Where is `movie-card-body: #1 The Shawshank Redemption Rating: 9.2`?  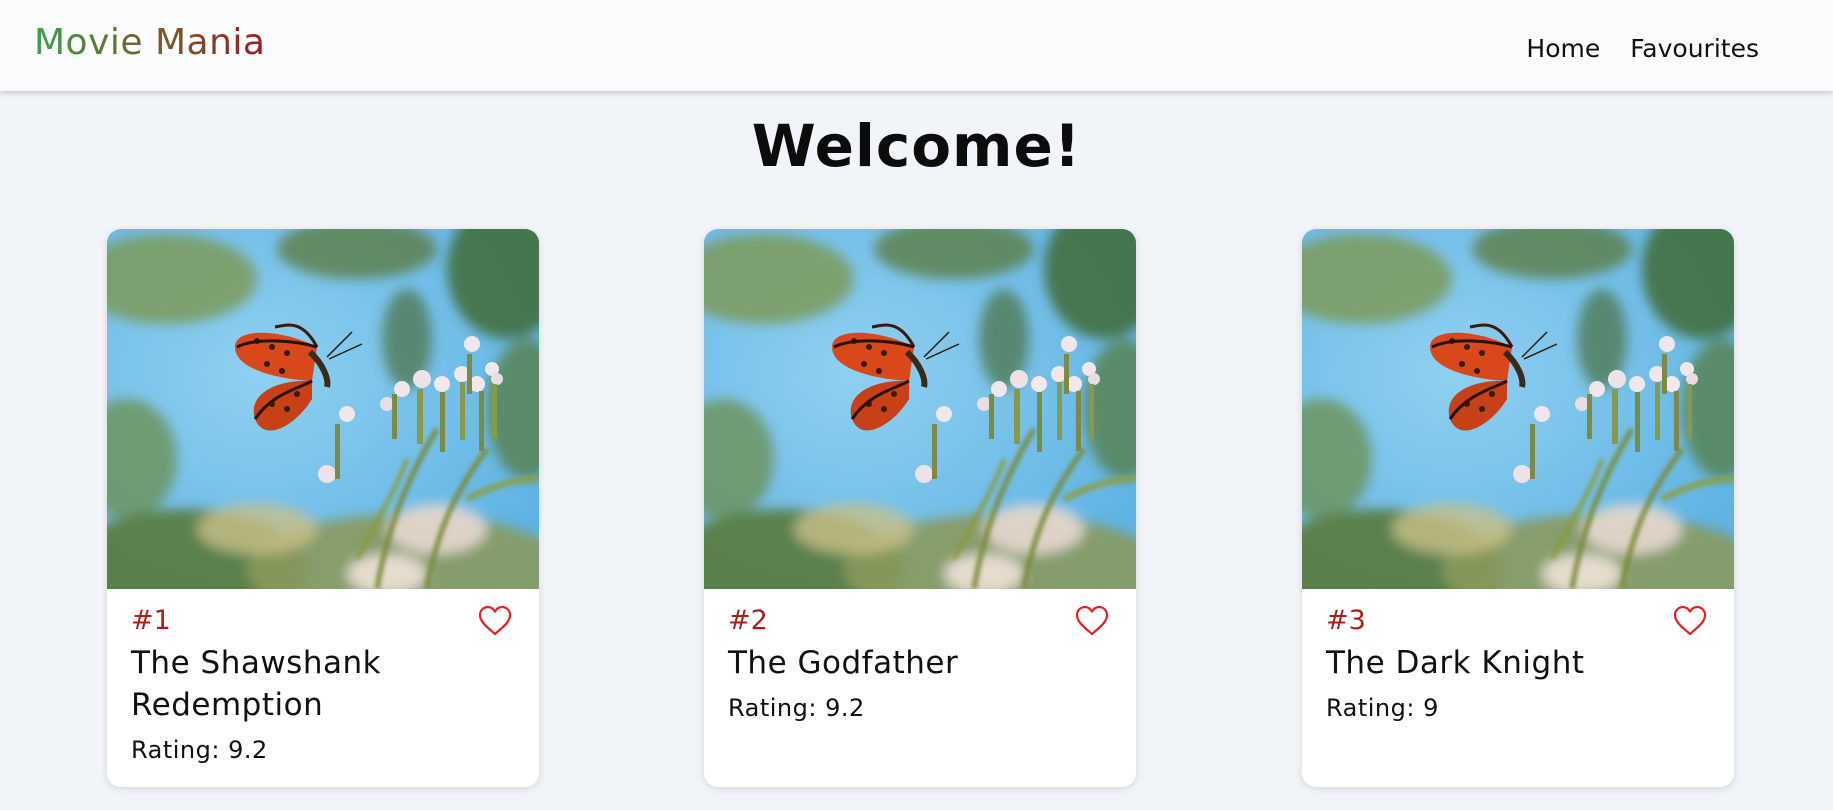
movie-card-body: #1 The Shawshank Redemption Rating: 9.2 is located at coordinates (323, 676).